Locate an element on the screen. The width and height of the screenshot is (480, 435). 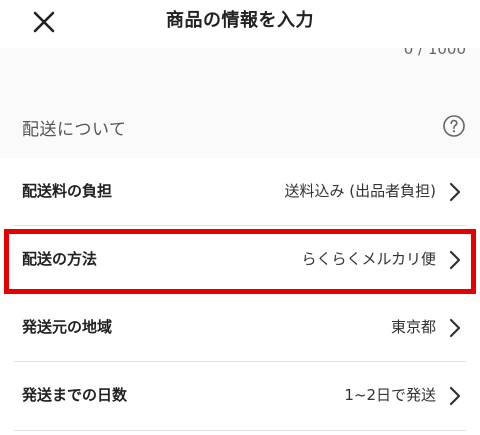
row-value: 送料込み (出品者負担) is located at coordinates (360, 191).